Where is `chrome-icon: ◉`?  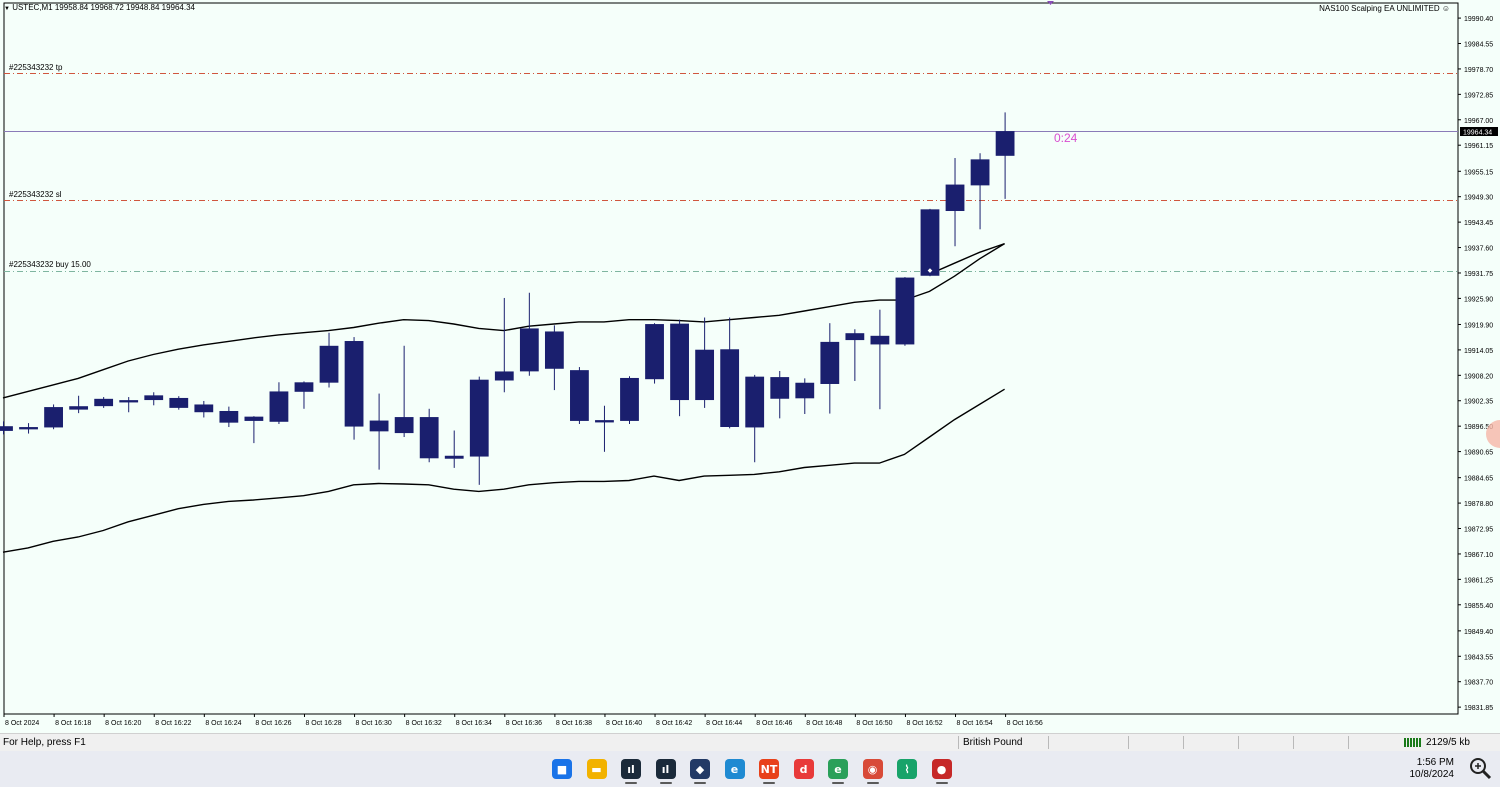 chrome-icon: ◉ is located at coordinates (872, 769).